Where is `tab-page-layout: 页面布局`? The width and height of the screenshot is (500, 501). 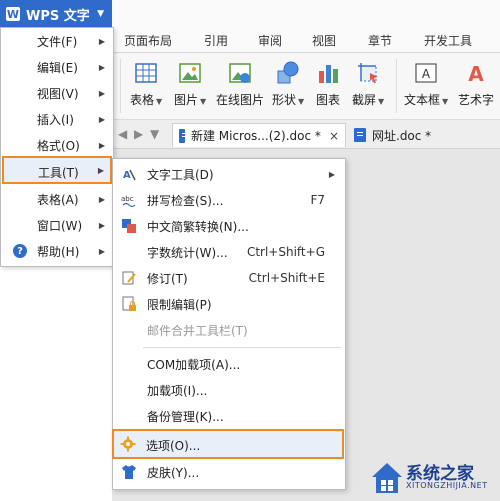
tab-page-layout: 页面布局 is located at coordinates (148, 40).